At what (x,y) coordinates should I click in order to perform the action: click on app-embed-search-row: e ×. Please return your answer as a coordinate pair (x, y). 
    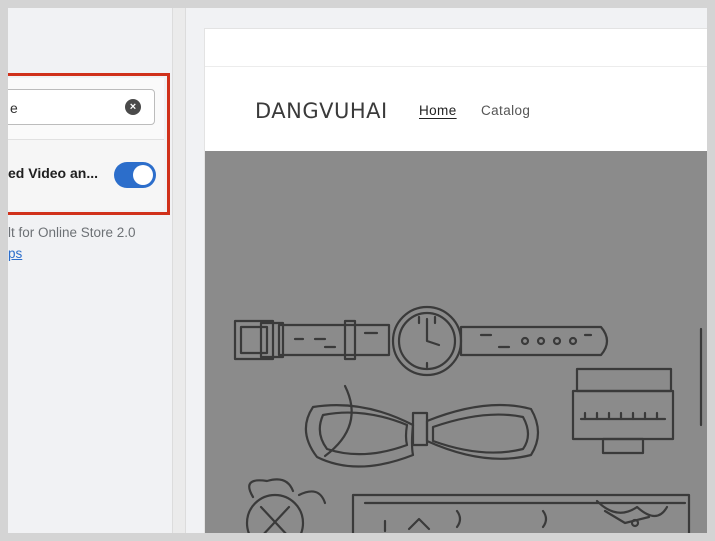
    Looking at the image, I should click on (86, 109).